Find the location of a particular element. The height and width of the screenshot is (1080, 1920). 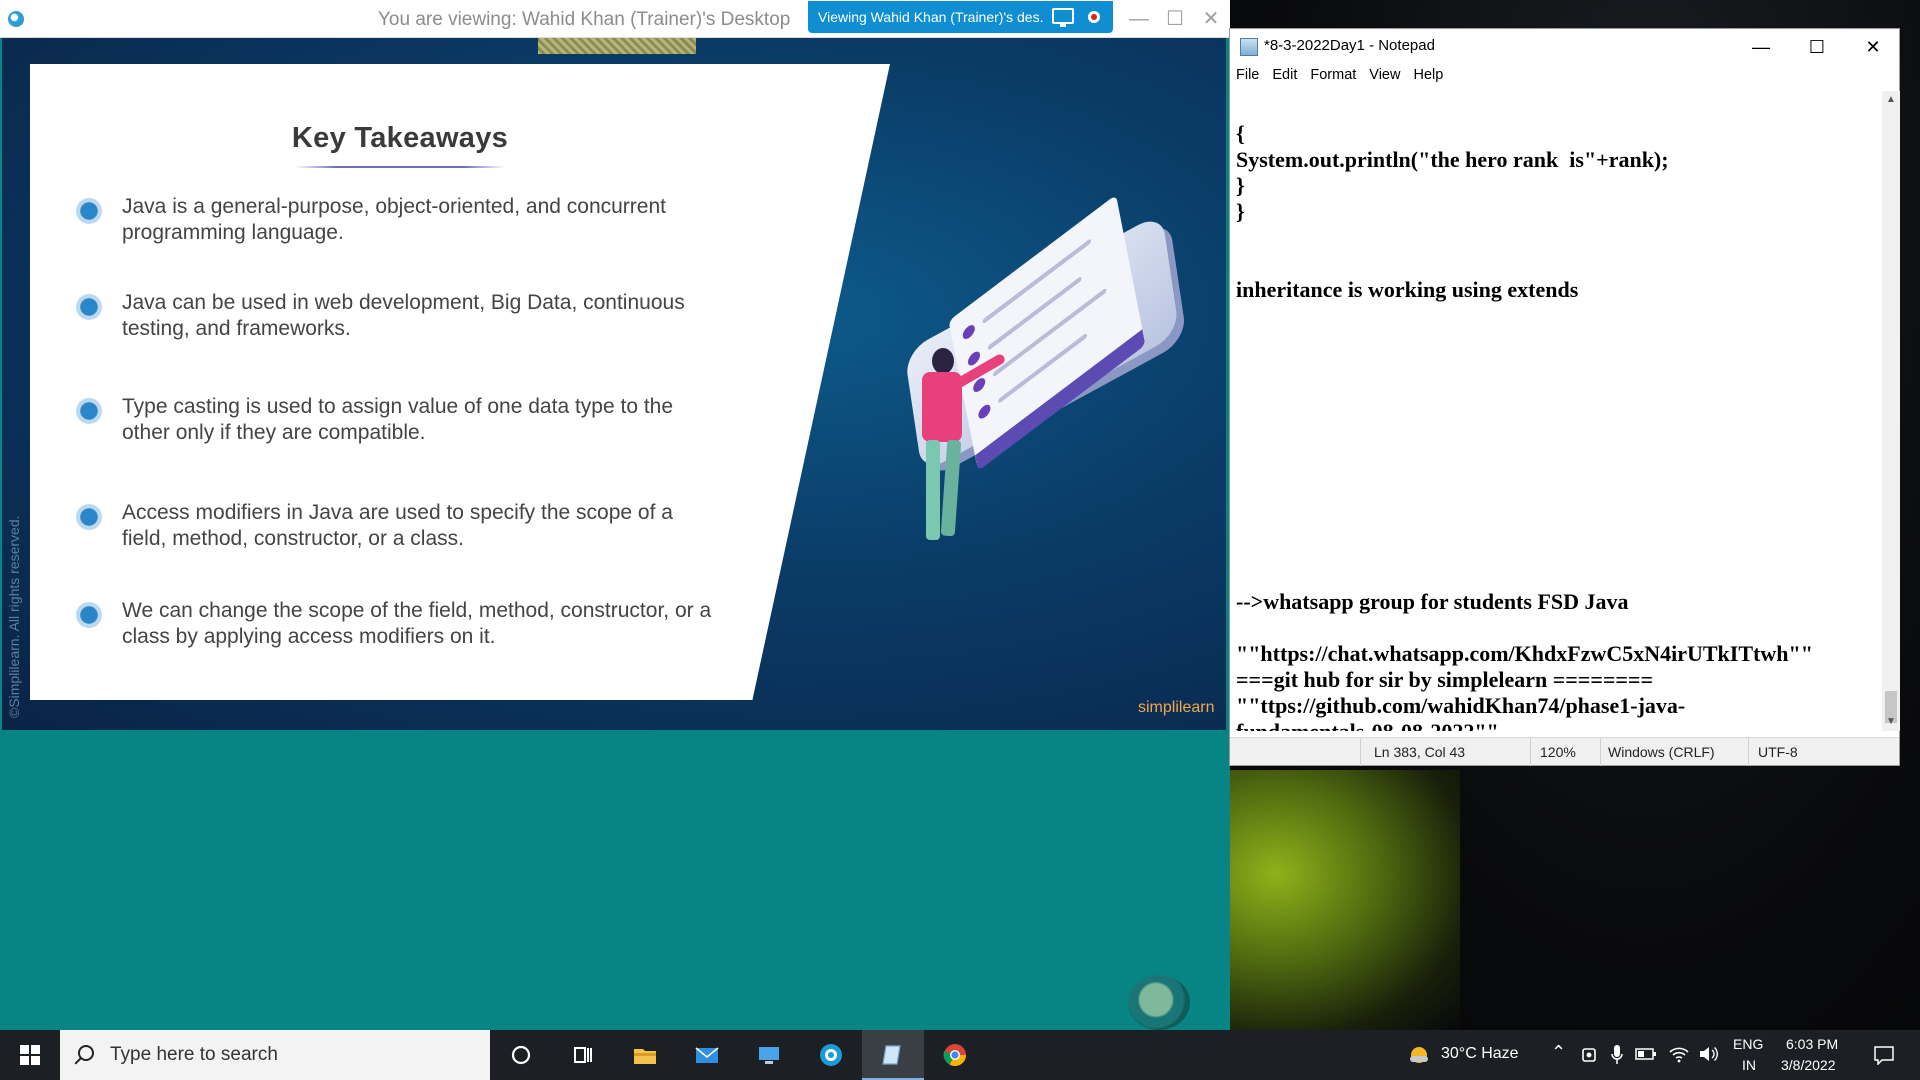

menu-edit: Edit is located at coordinates (1285, 74).